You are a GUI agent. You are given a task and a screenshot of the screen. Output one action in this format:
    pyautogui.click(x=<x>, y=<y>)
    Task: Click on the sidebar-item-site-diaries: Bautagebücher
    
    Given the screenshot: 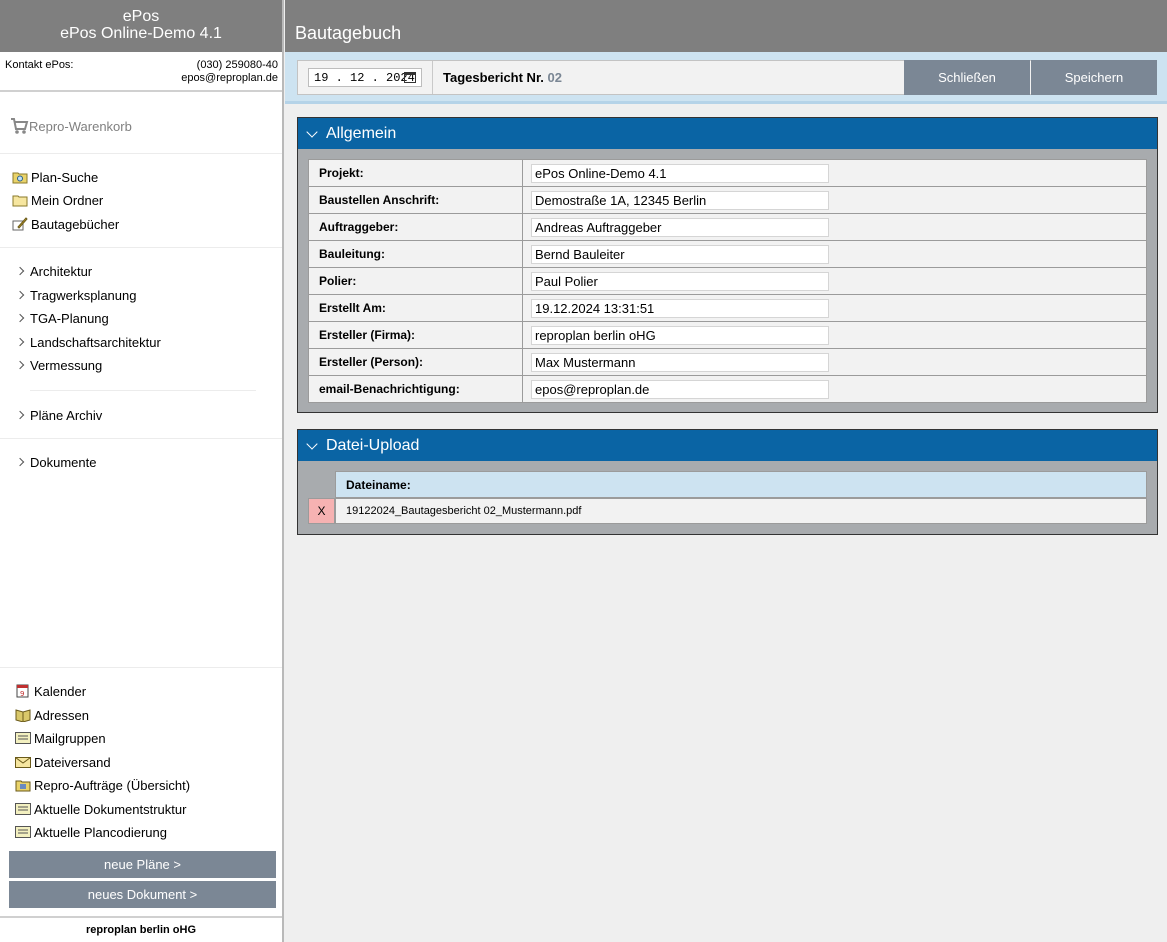 What is the action you would take?
    pyautogui.click(x=65, y=224)
    